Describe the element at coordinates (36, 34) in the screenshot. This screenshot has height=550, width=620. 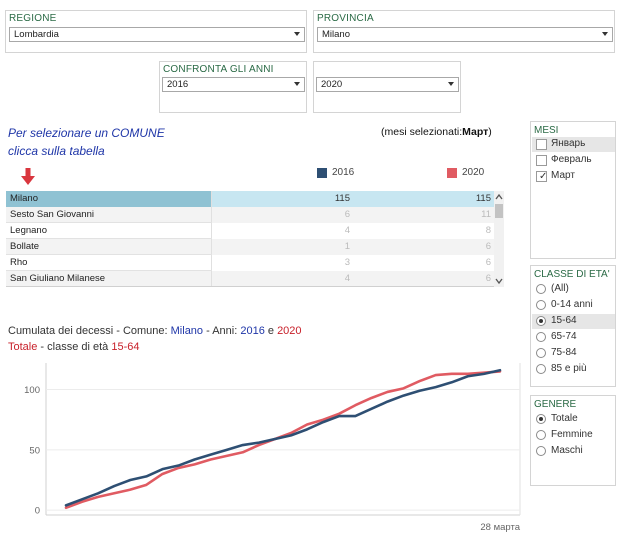
I see `regione-value: Lombardia` at that location.